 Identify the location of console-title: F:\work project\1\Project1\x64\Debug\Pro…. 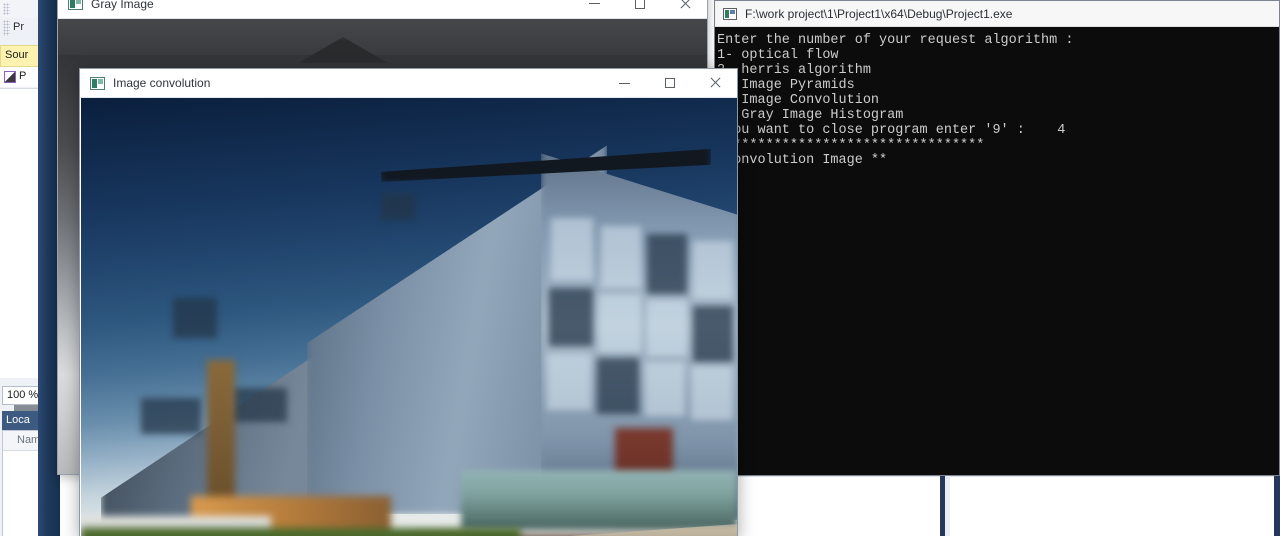
(879, 13).